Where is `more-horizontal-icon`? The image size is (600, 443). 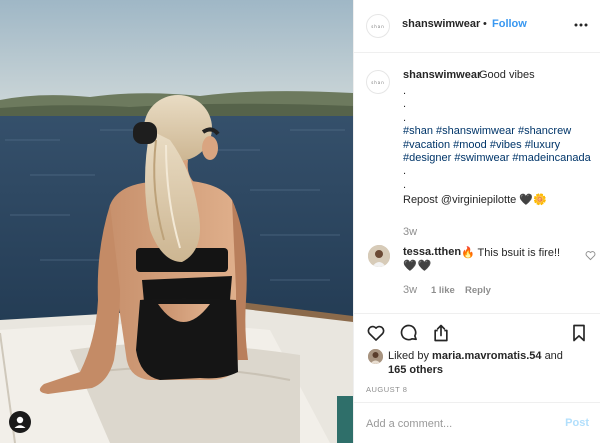
more-horizontal-icon is located at coordinates (581, 25).